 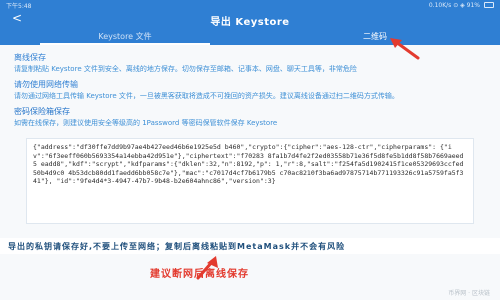 I want to click on no-network-title: 请勿使用网络传输, so click(x=46, y=84).